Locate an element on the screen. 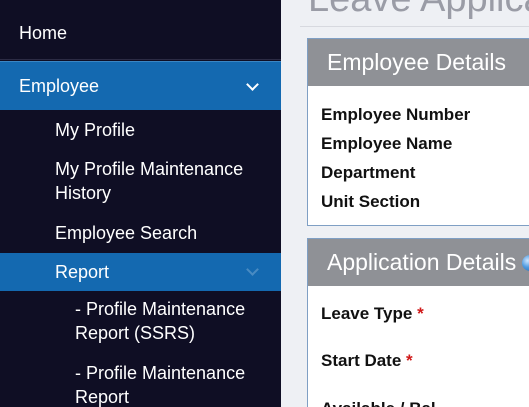 This screenshot has width=529, height=407. employee-number-label: Employee Number is located at coordinates (396, 114).